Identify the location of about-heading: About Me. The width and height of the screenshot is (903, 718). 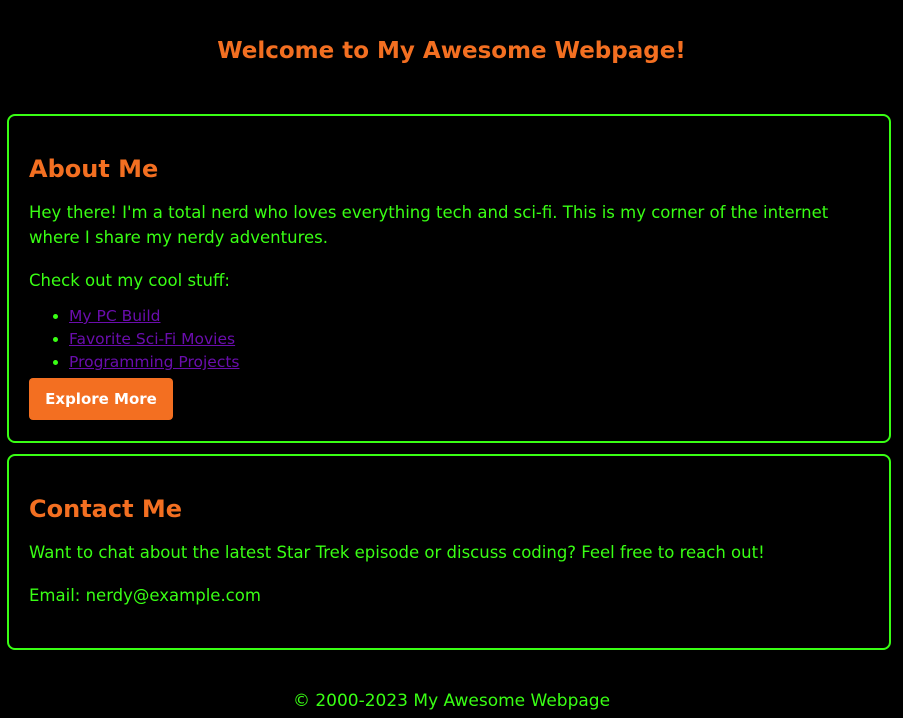
(94, 169).